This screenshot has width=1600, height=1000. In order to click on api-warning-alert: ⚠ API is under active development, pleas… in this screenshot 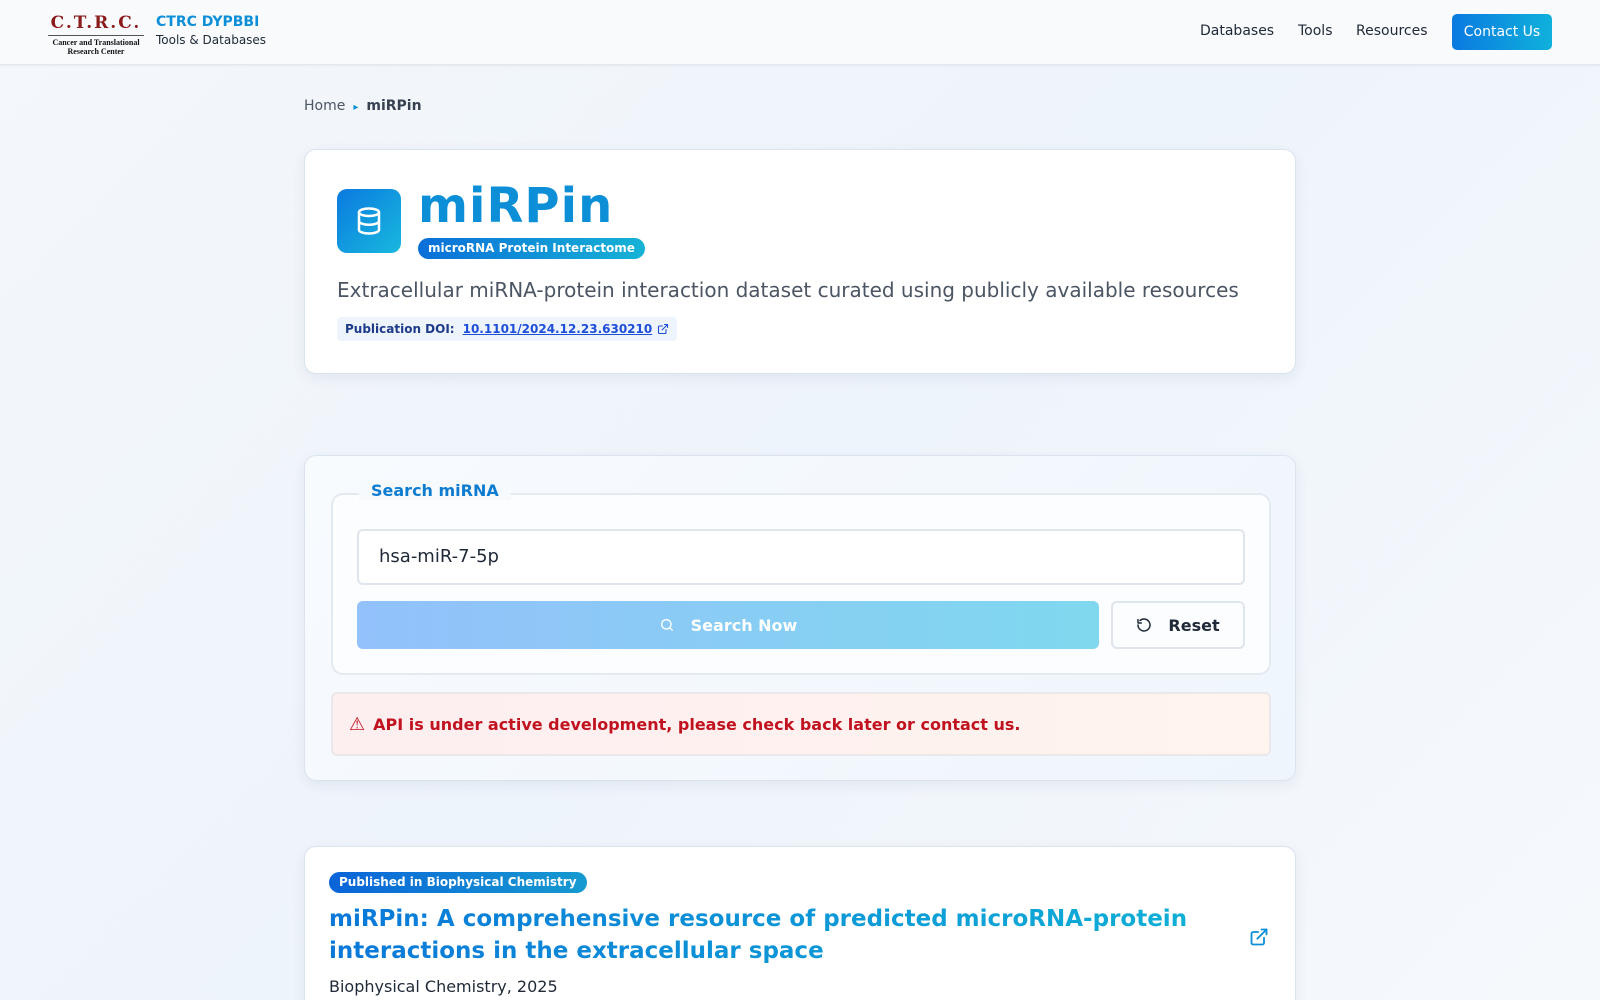, I will do `click(801, 724)`.